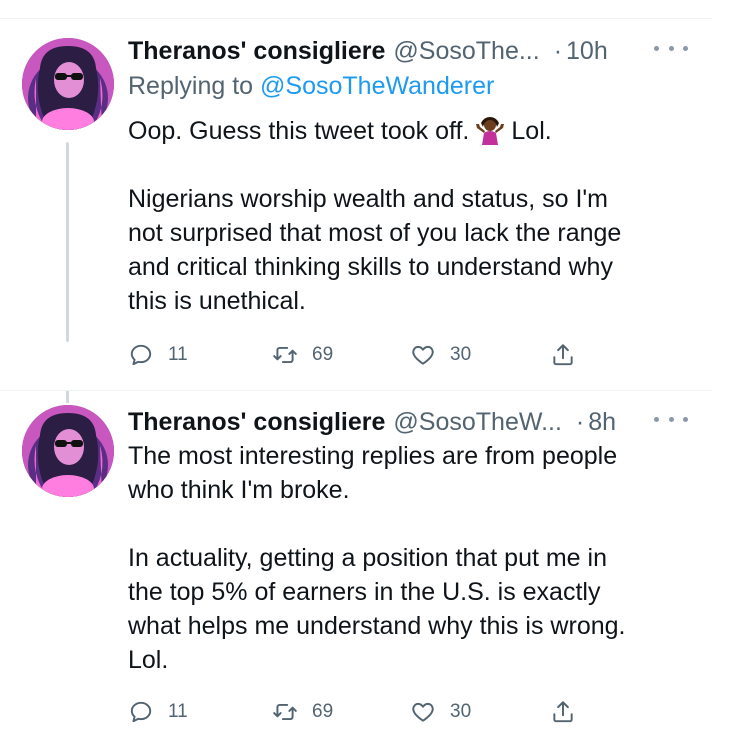  I want to click on timestamp: 10h, so click(587, 51).